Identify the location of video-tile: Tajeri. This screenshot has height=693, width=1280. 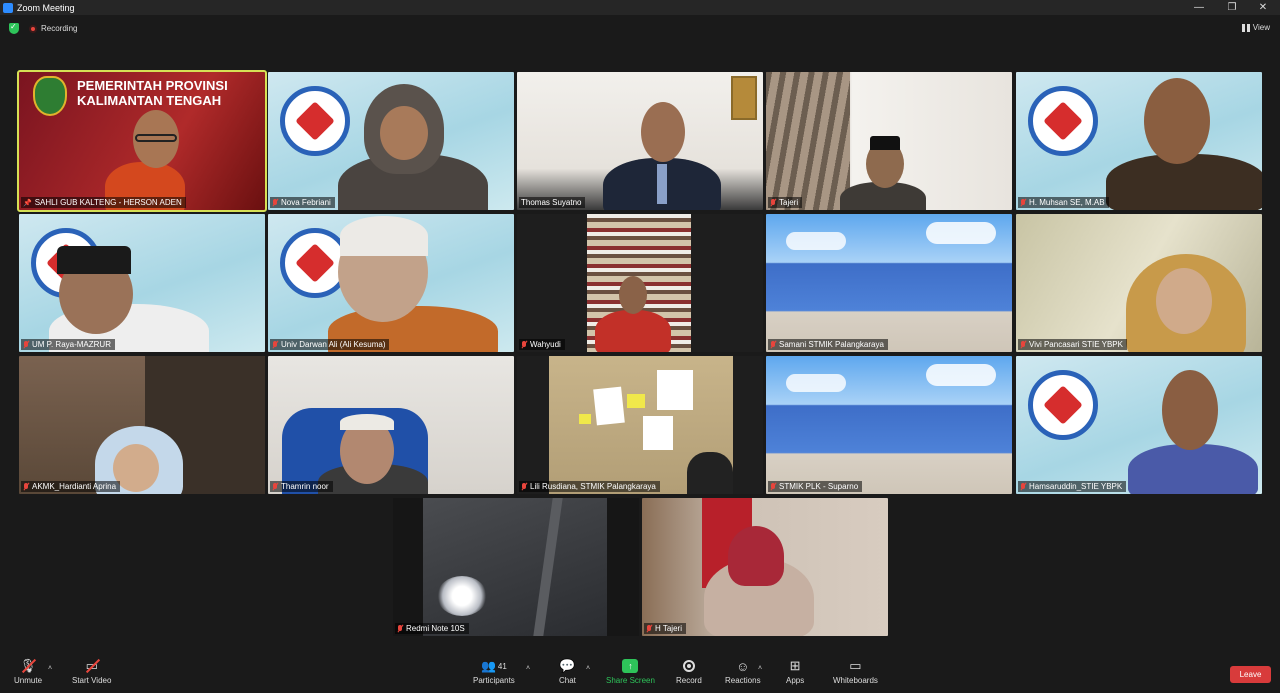
(889, 141).